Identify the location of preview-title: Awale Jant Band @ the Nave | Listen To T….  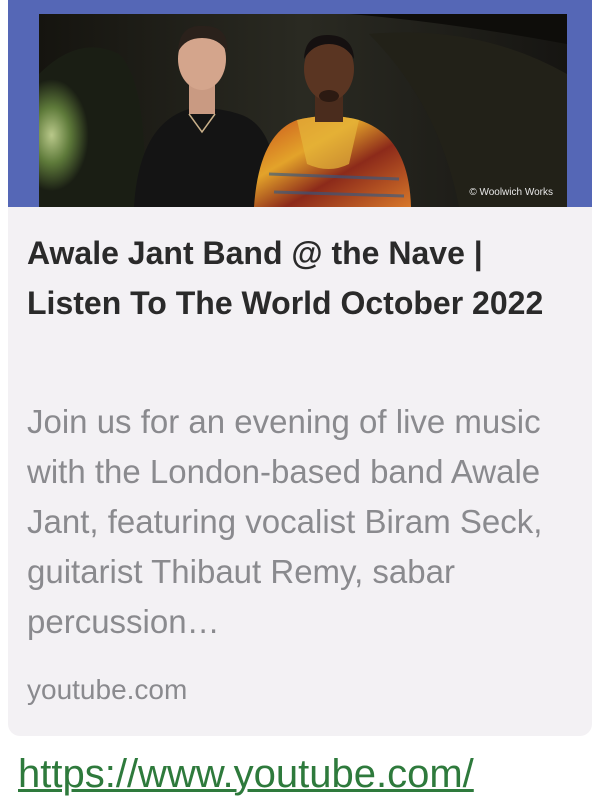
(285, 278).